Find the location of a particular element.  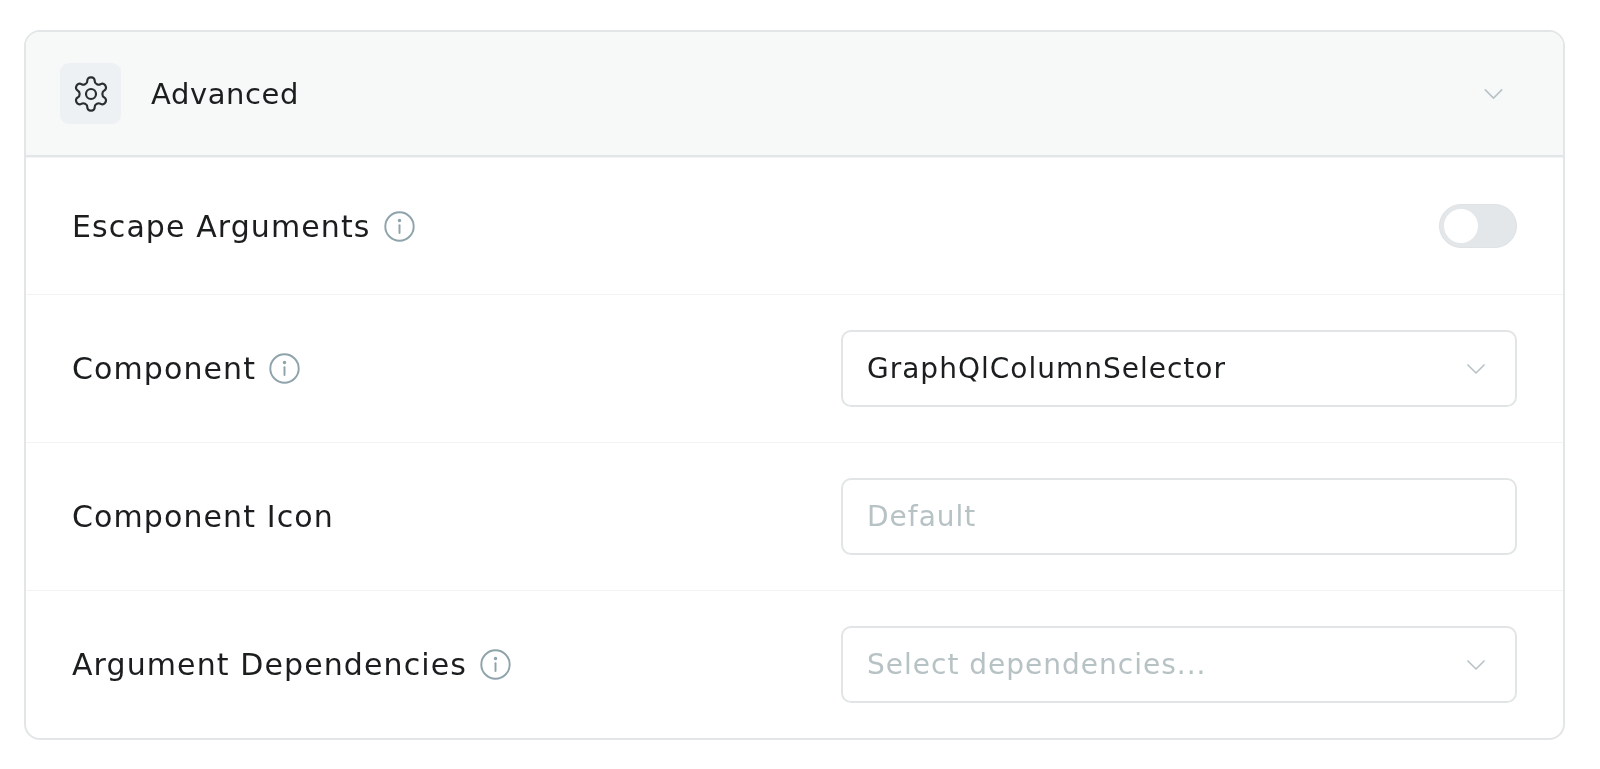

field-label: Escape Arguments is located at coordinates (221, 226).